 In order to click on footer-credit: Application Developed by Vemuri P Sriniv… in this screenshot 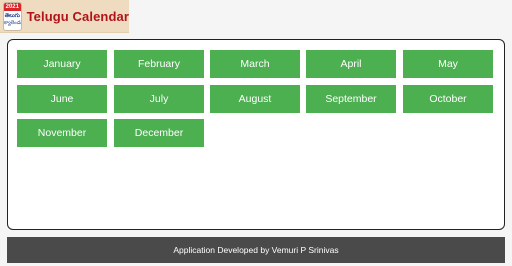, I will do `click(256, 250)`.